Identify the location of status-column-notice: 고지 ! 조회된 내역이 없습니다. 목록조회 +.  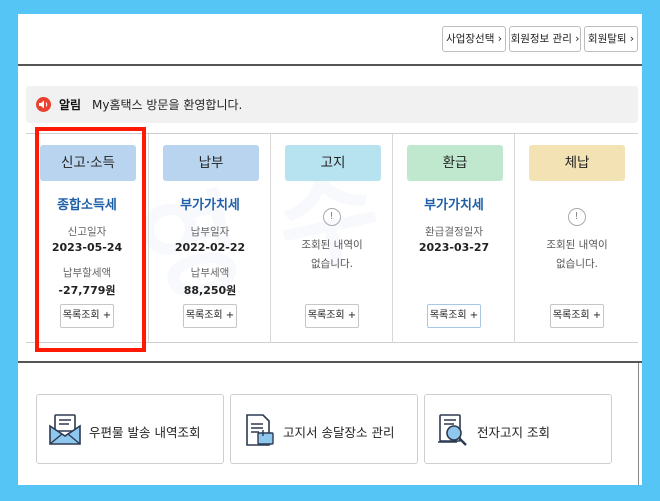
(331, 238).